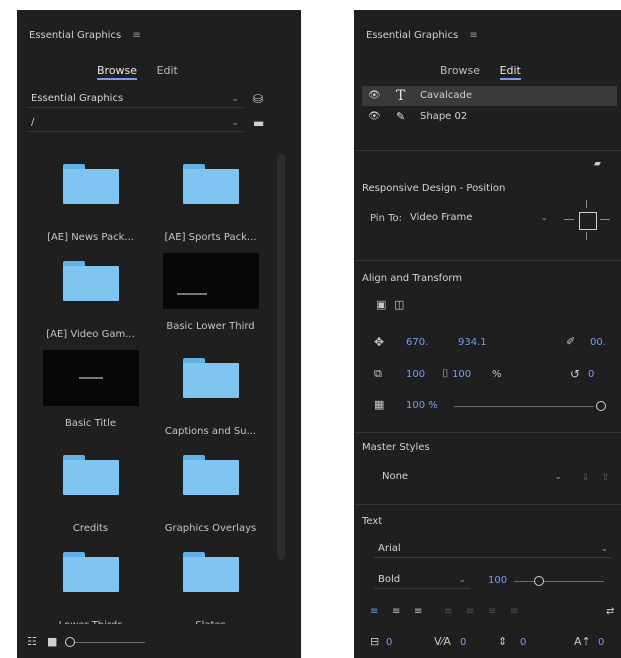 This screenshot has width=621, height=658. What do you see at coordinates (135, 123) in the screenshot?
I see `search-dropdown: / ⌄` at bounding box center [135, 123].